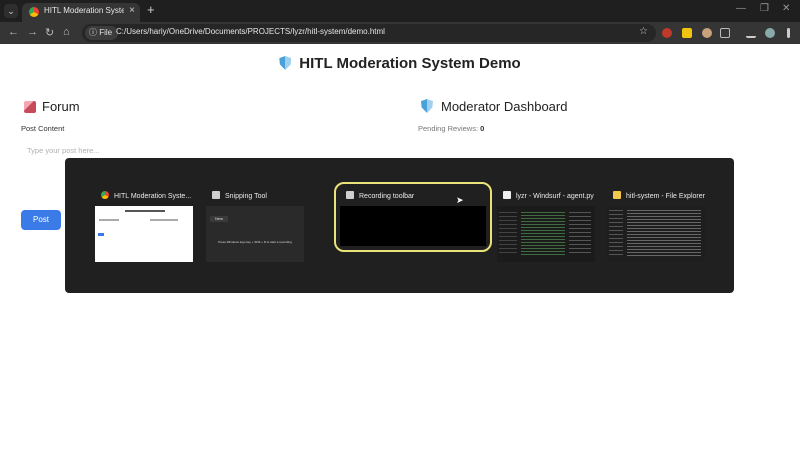  Describe the element at coordinates (751, 33) in the screenshot. I see `download-icon` at that location.